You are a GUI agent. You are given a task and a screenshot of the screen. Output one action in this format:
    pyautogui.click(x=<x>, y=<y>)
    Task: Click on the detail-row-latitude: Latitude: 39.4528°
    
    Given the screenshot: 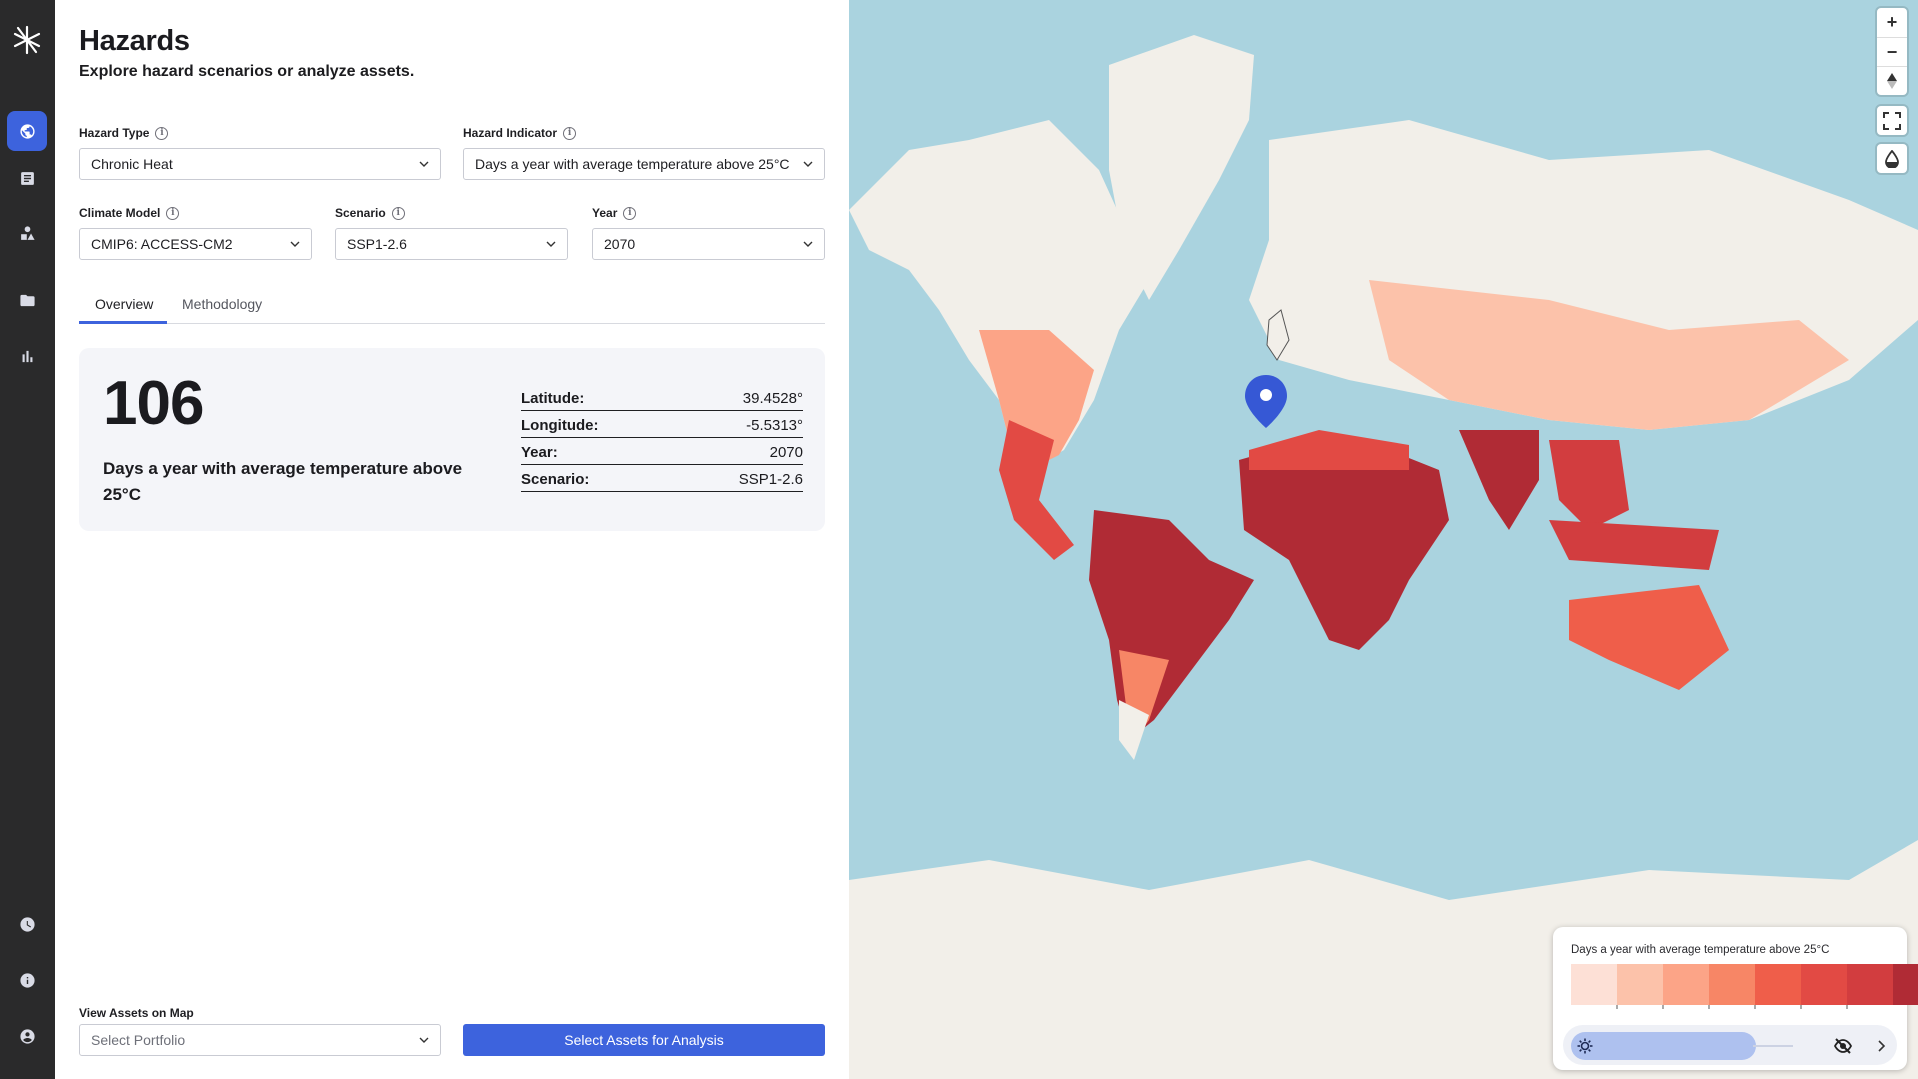 What is the action you would take?
    pyautogui.click(x=662, y=397)
    